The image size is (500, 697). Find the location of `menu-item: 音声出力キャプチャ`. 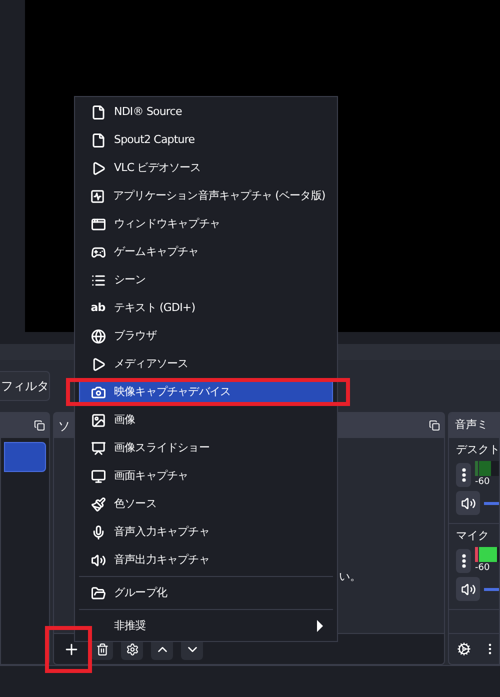

menu-item: 音声出力キャプチャ is located at coordinates (206, 560).